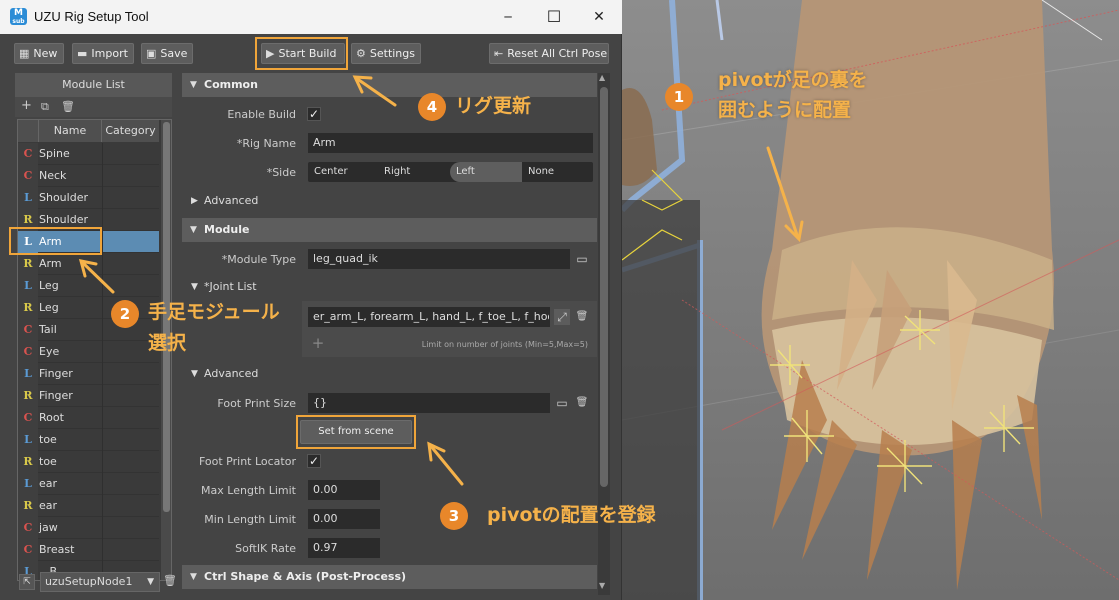 Image resolution: width=1119 pixels, height=600 pixels. Describe the element at coordinates (88, 462) in the screenshot. I see `list-item: Rtoe` at that location.